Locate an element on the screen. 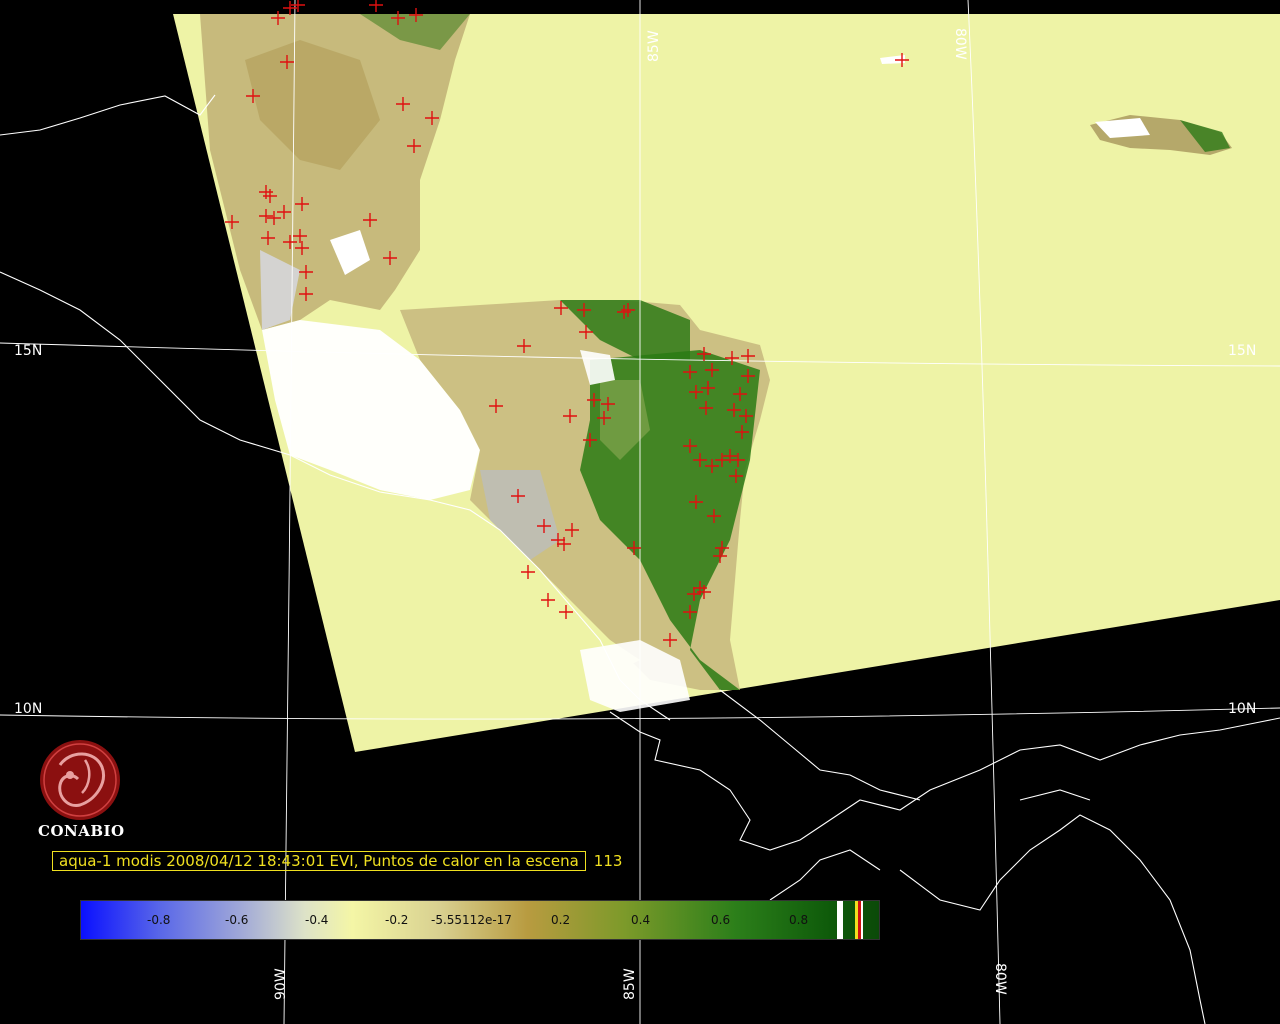 This screenshot has width=1280, height=1024. colorbar-tick: -0.6 is located at coordinates (237, 920).